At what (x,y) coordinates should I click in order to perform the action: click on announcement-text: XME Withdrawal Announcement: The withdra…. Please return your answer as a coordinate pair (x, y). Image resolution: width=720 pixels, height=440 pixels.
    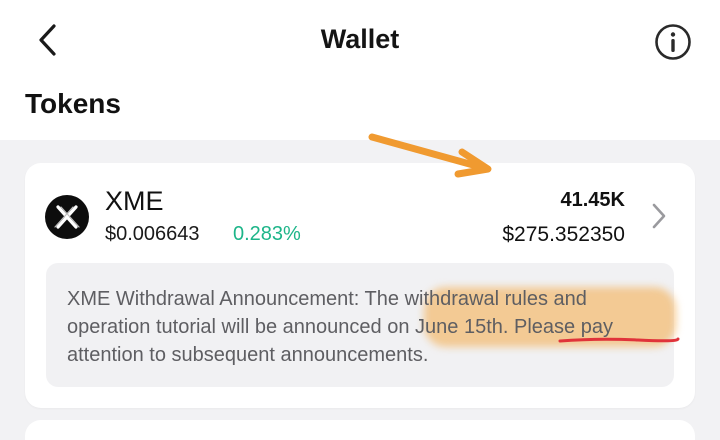
    Looking at the image, I should click on (340, 327).